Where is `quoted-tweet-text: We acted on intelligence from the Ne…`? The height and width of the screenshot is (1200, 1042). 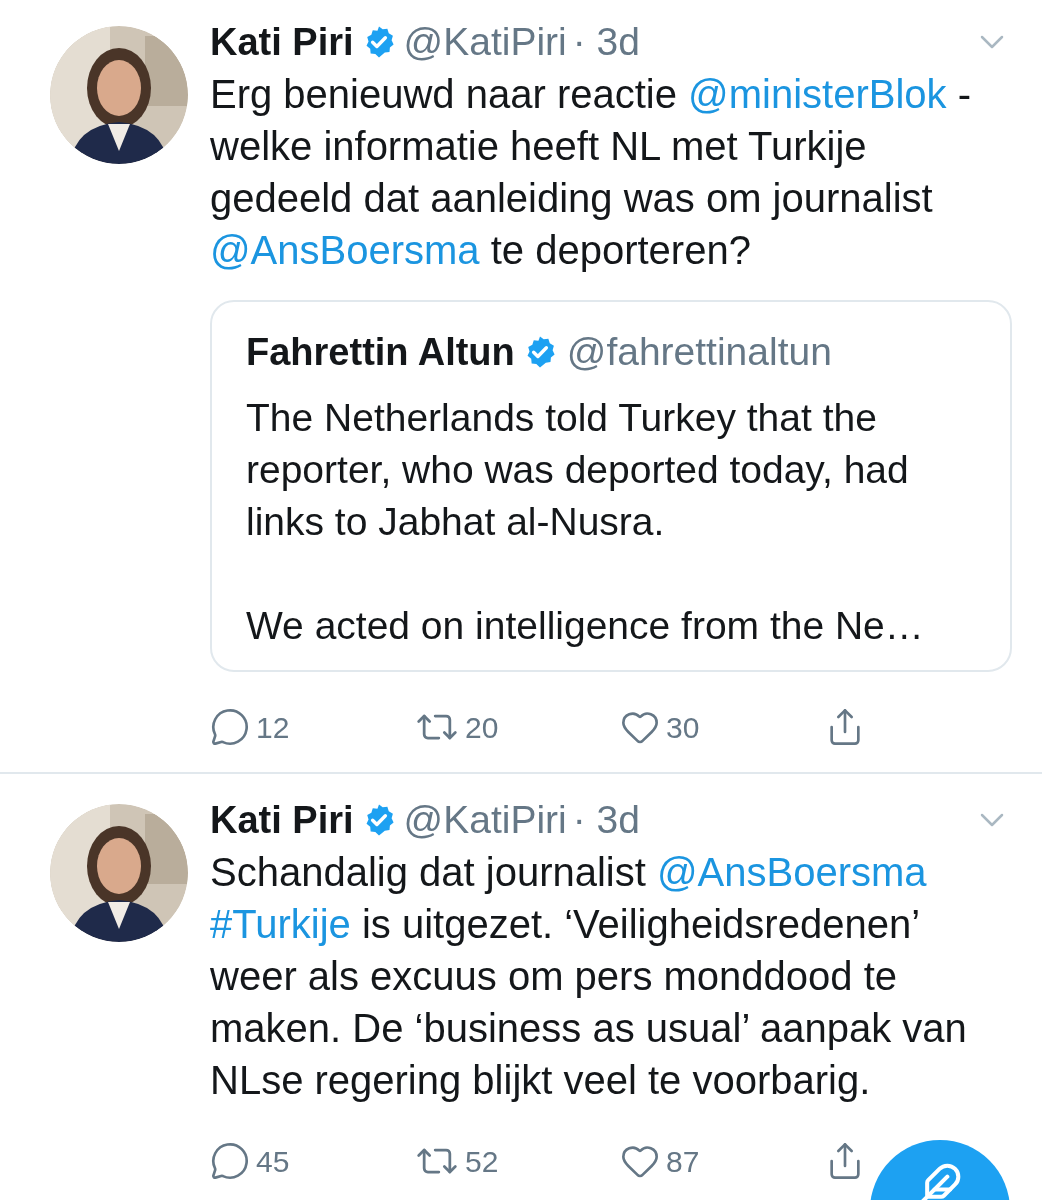 quoted-tweet-text: We acted on intelligence from the Ne… is located at coordinates (585, 626).